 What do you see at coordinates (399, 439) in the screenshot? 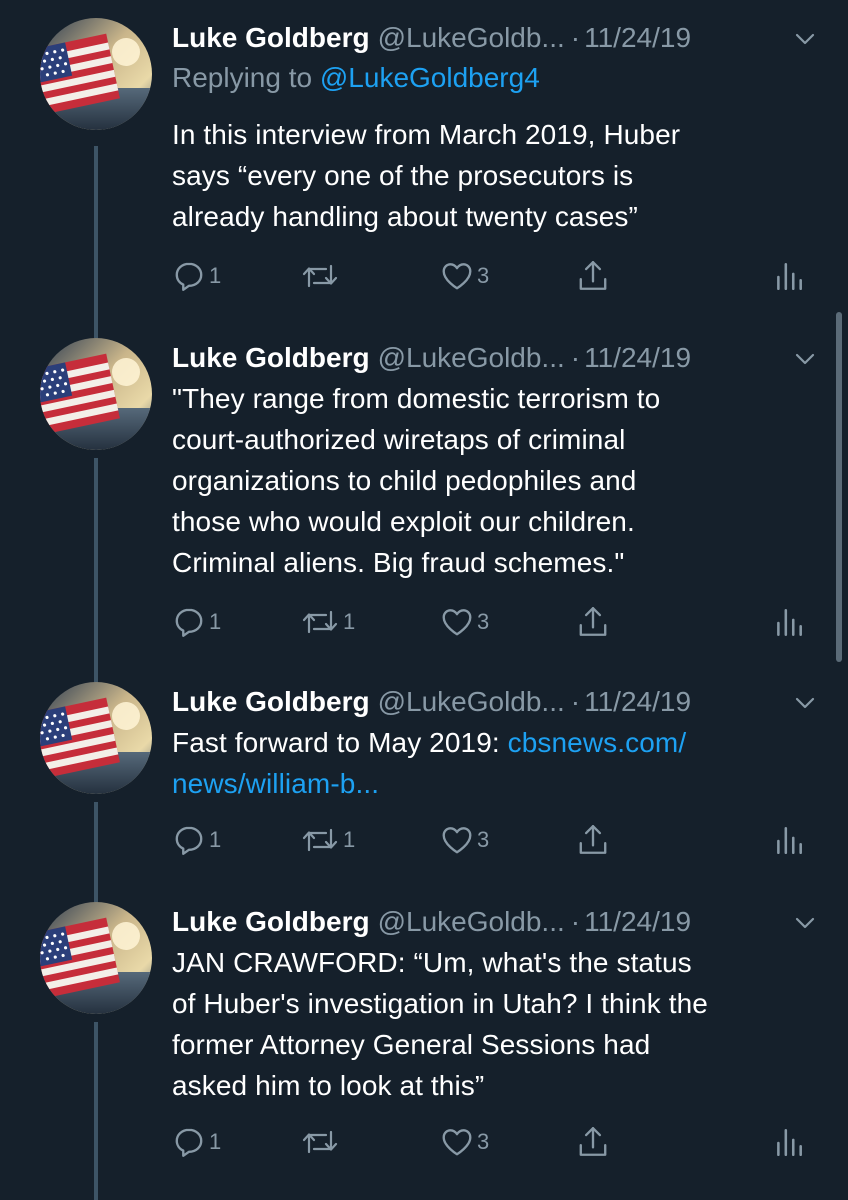
I see `tweet-text-line: court-authorized wiretaps of criminal` at bounding box center [399, 439].